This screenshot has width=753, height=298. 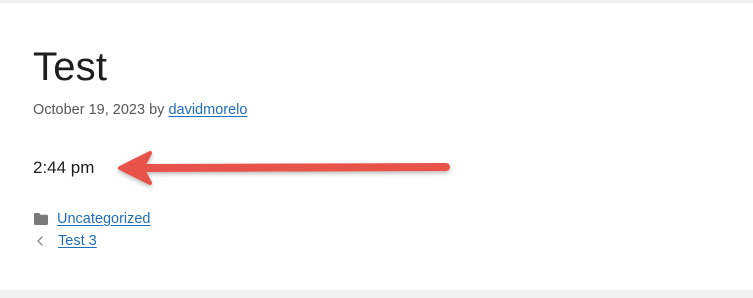 What do you see at coordinates (64, 167) in the screenshot?
I see `post-content: 2:44 pm` at bounding box center [64, 167].